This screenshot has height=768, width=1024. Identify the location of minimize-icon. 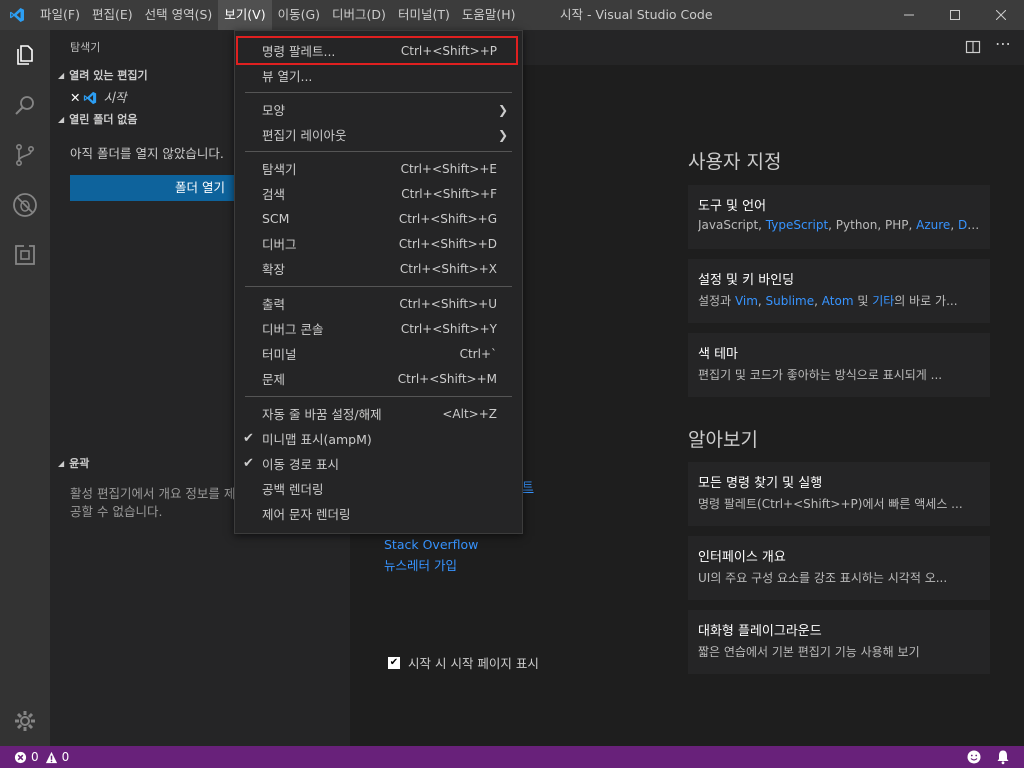
(909, 15).